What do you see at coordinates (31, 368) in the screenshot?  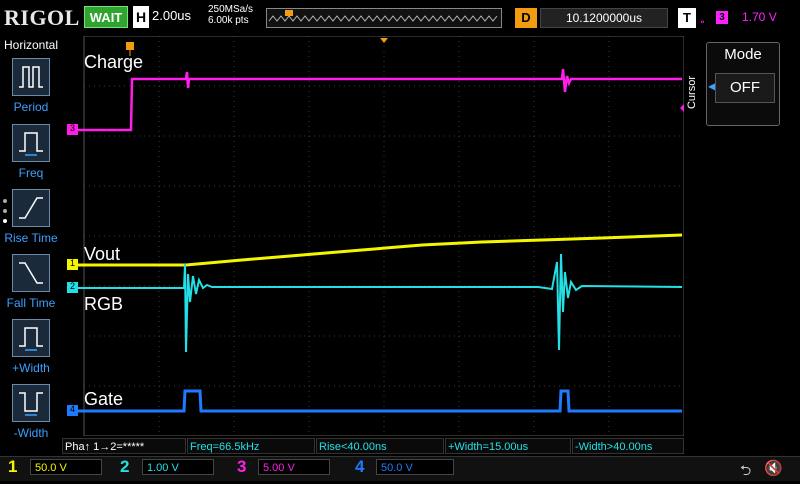 I see `measure-label: +Width` at bounding box center [31, 368].